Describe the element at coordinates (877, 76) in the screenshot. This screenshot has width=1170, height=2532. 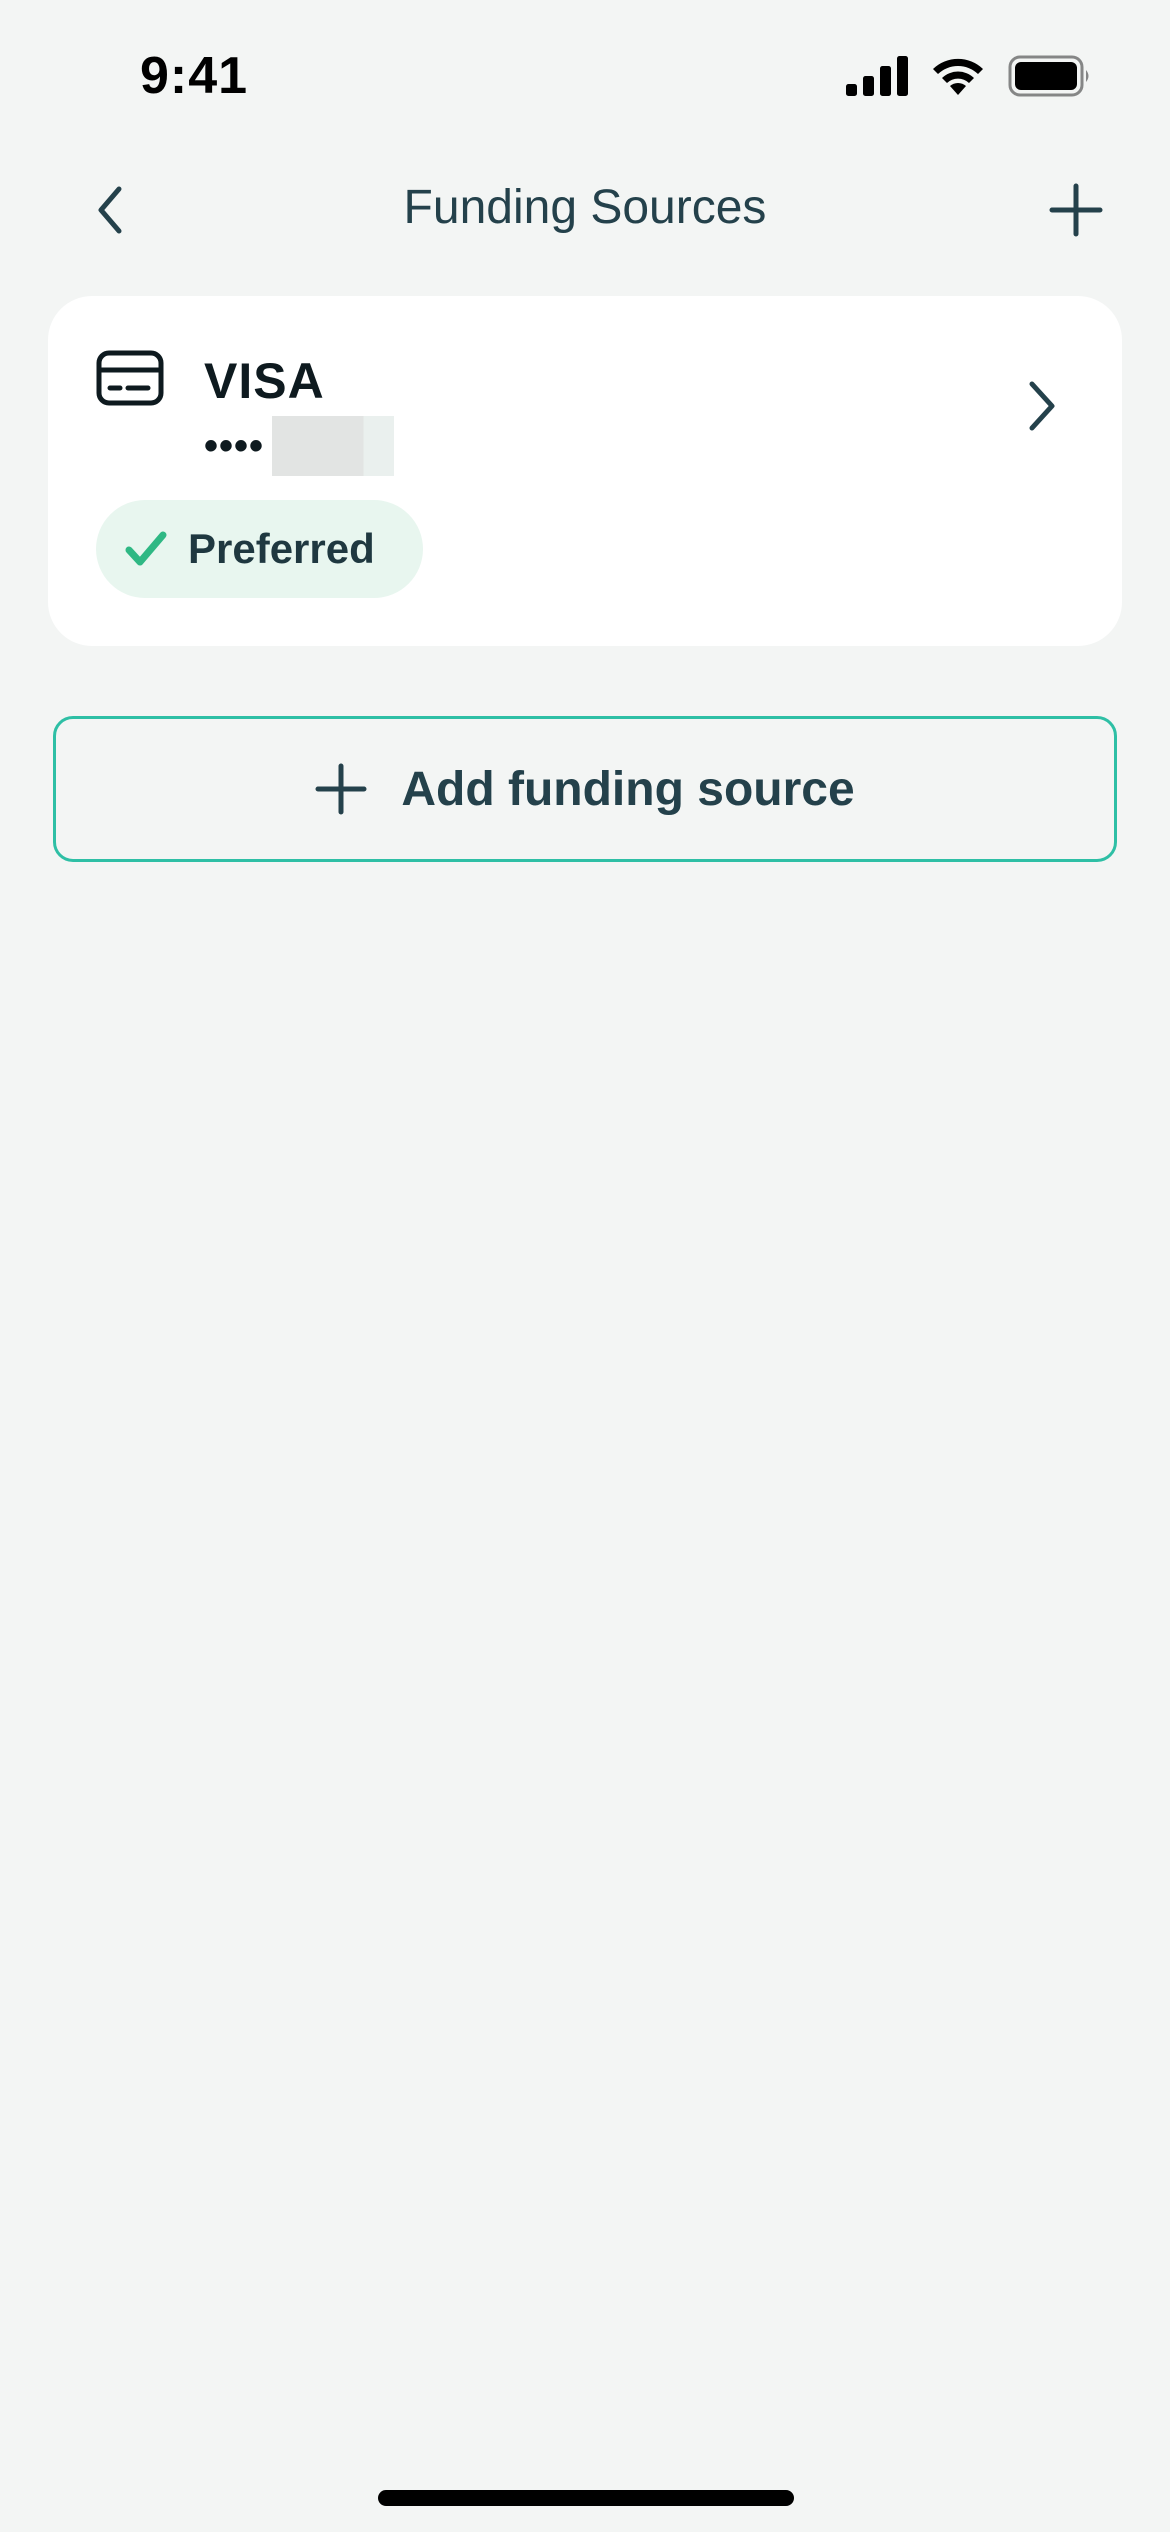
I see `cellular-signal-icon` at that location.